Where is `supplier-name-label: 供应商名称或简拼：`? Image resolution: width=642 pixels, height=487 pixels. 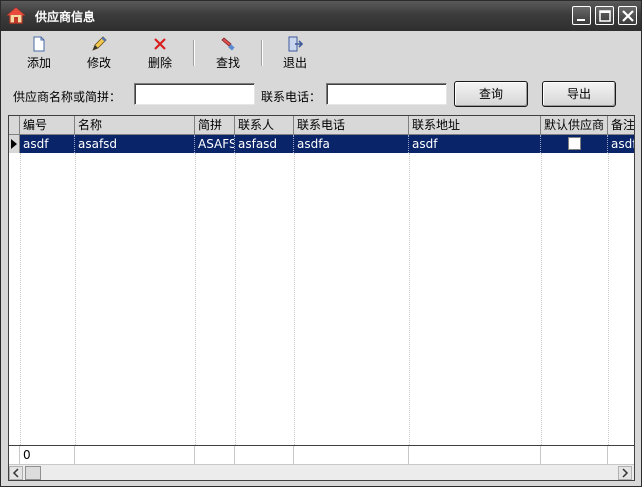 supplier-name-label: 供应商名称或简拼： is located at coordinates (67, 97).